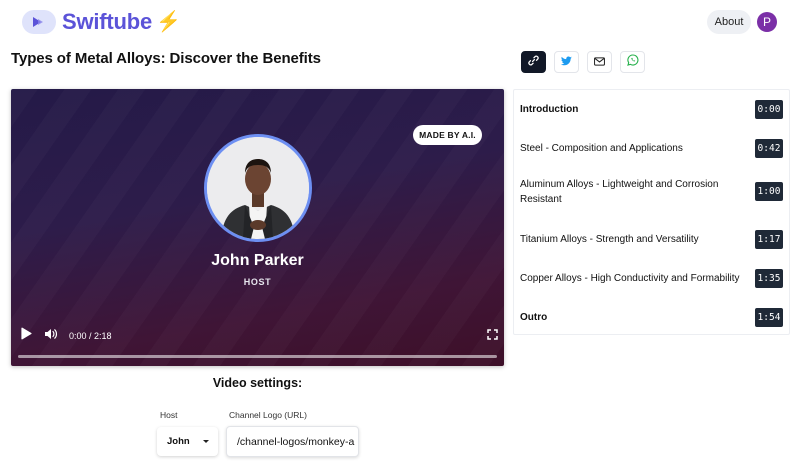 The image size is (800, 471). I want to click on share-twitter-button, so click(566, 62).